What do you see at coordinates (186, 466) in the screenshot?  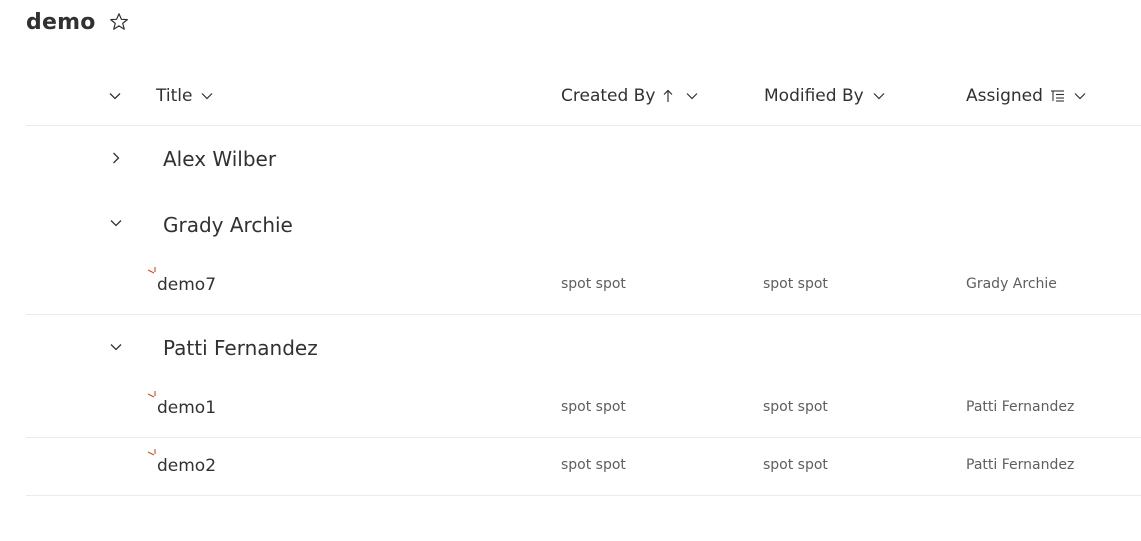 I see `item-title-link: demo2` at bounding box center [186, 466].